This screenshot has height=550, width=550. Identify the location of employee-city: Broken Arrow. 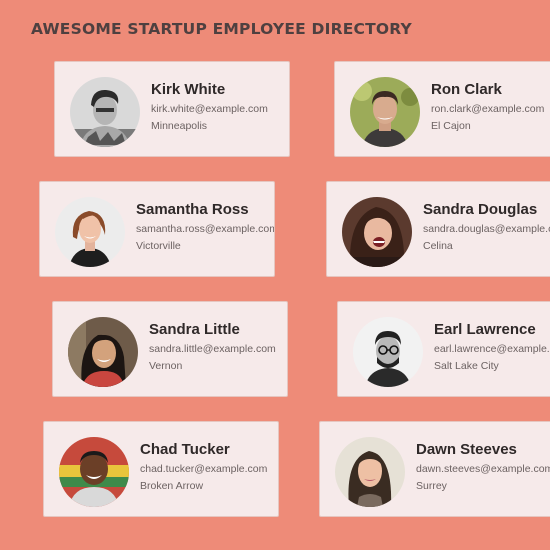
(172, 486).